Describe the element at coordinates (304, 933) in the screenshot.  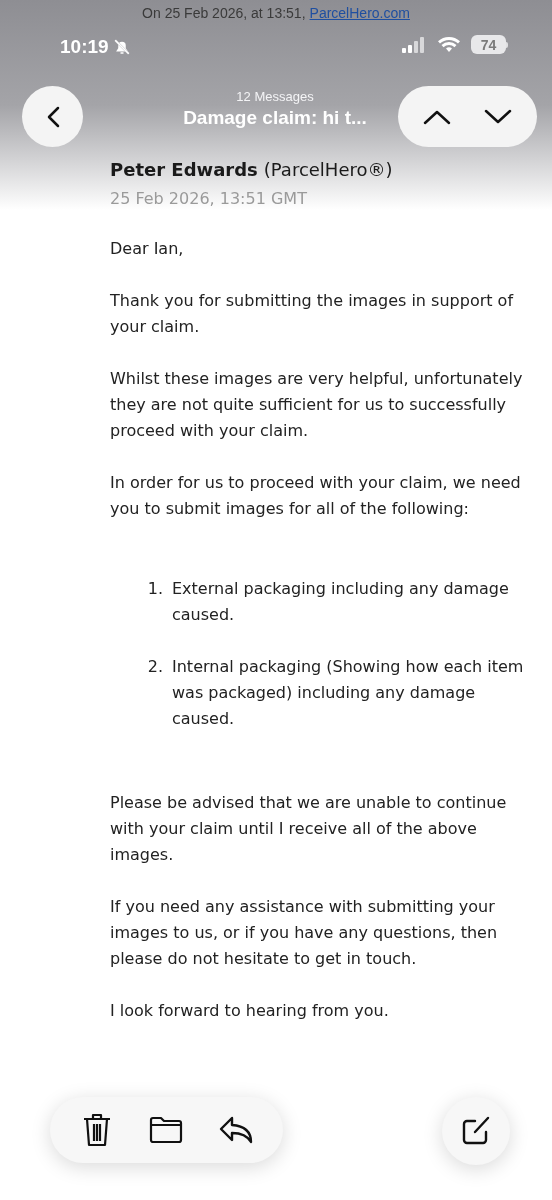
I see `body-paragraph: If you need any assistance with submitting your images to us, or if you have any questions, then please do not hesitate to get in touch.` at that location.